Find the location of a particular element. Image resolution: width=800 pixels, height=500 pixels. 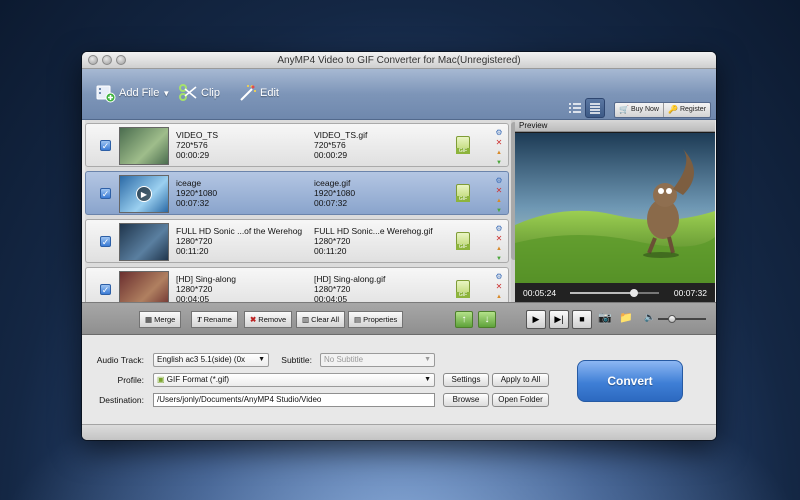

stop-button: ■ is located at coordinates (582, 319).